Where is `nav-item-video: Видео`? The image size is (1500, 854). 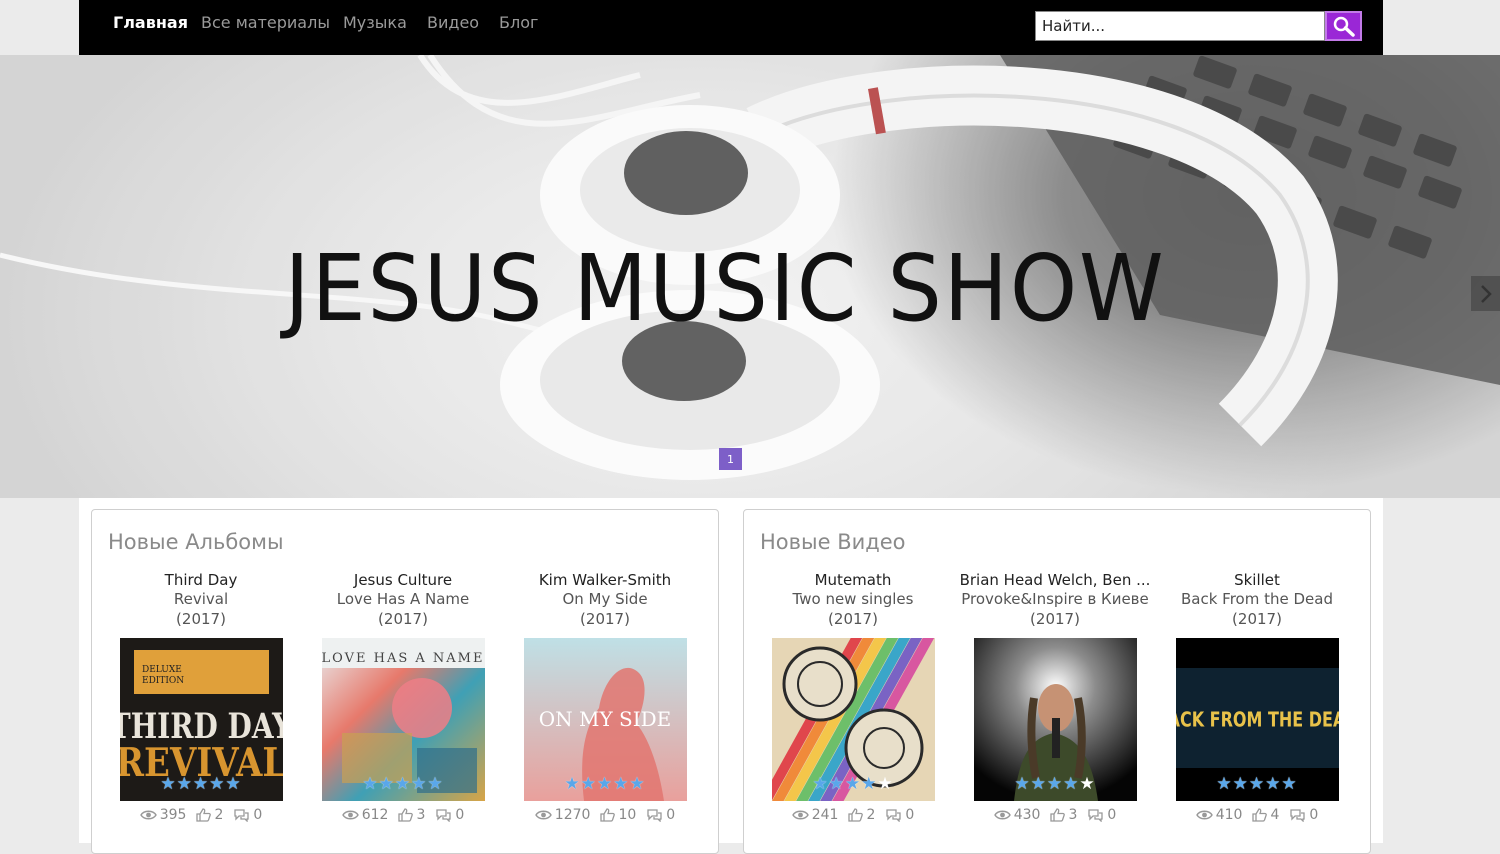
nav-item-video: Видео is located at coordinates (453, 22).